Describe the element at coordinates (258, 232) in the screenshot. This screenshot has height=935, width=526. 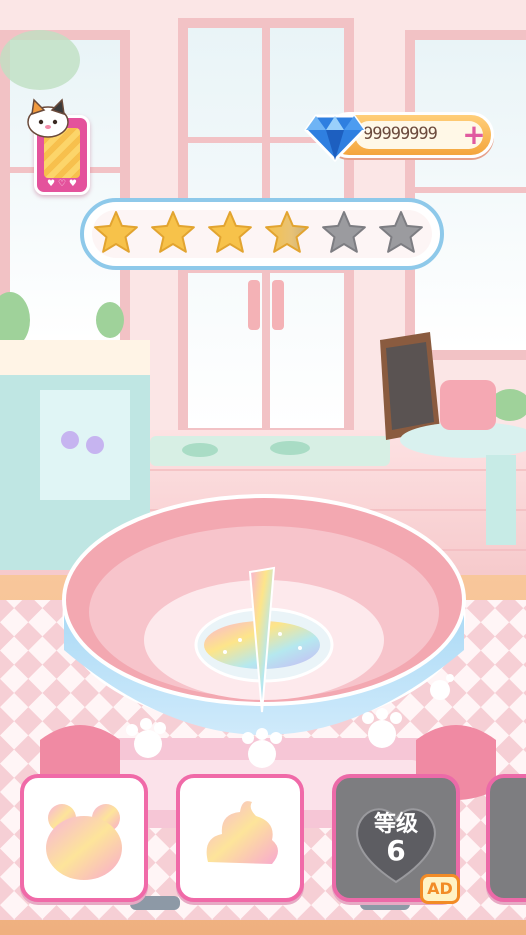
I see `star-row` at that location.